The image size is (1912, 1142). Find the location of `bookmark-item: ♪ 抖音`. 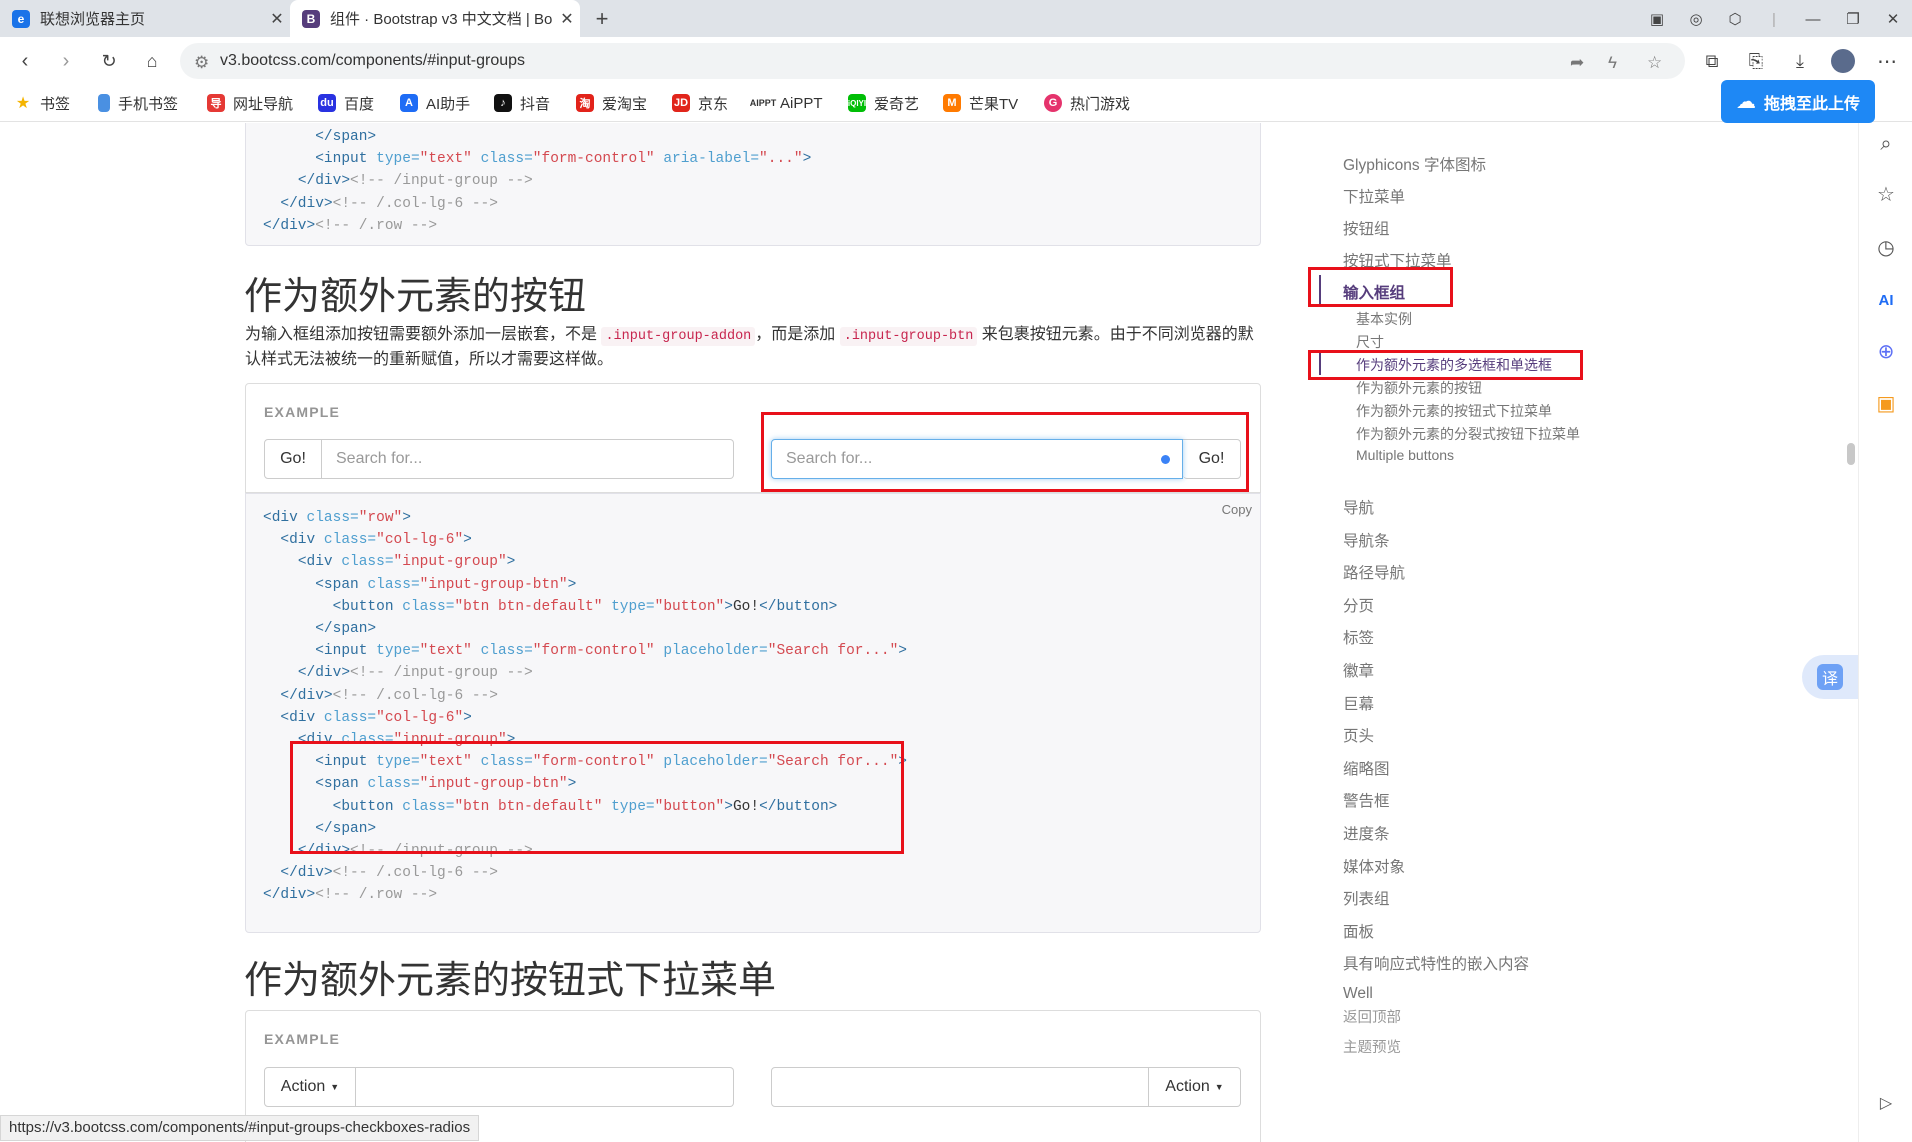

bookmark-item: ♪ 抖音 is located at coordinates (522, 103).